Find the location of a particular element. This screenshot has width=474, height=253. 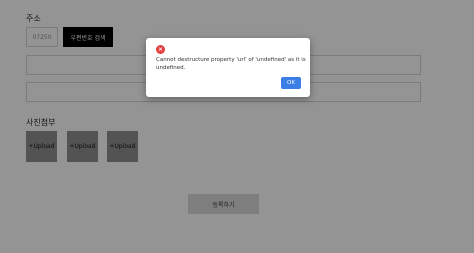

ok-label: OK is located at coordinates (291, 83).